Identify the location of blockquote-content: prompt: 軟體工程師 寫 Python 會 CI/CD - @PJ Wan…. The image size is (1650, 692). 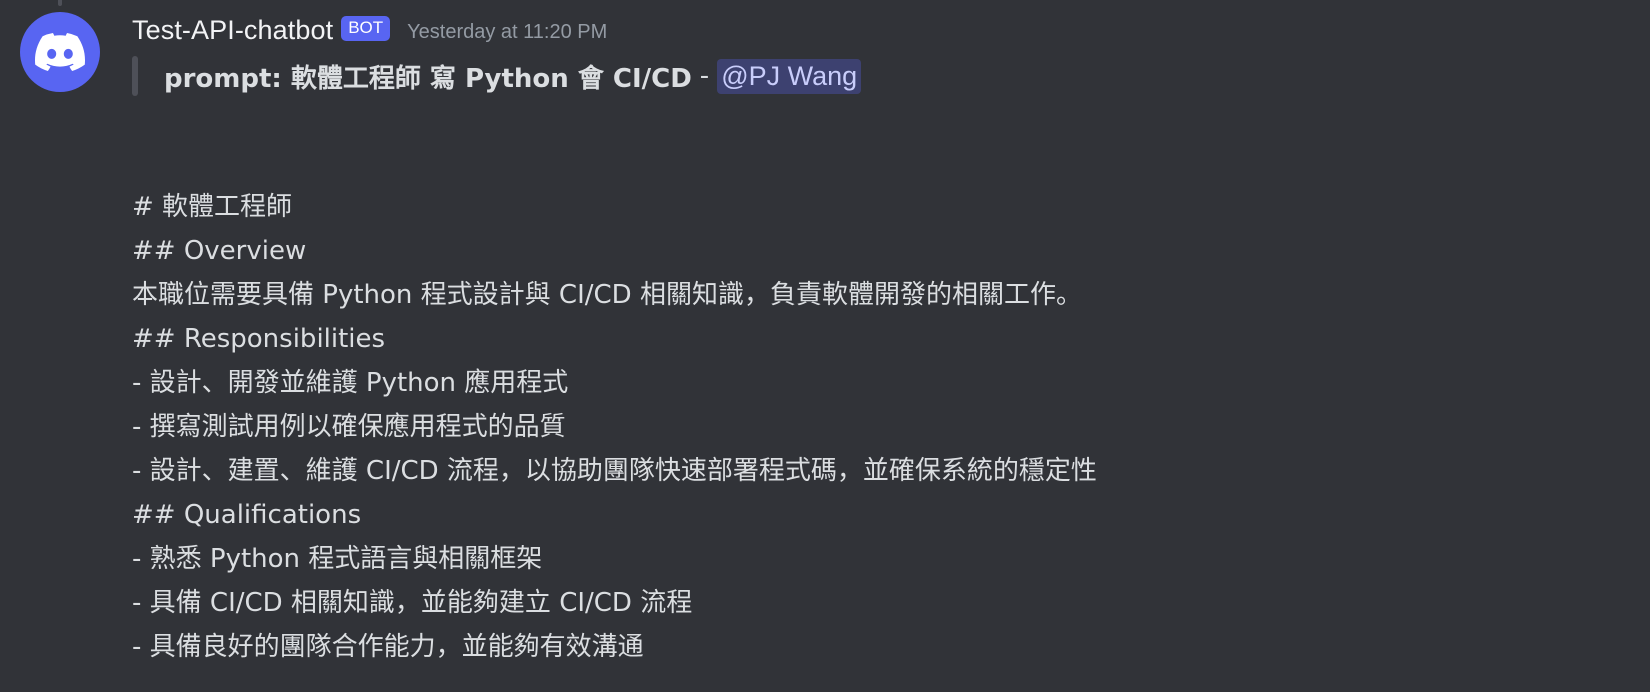
(513, 76).